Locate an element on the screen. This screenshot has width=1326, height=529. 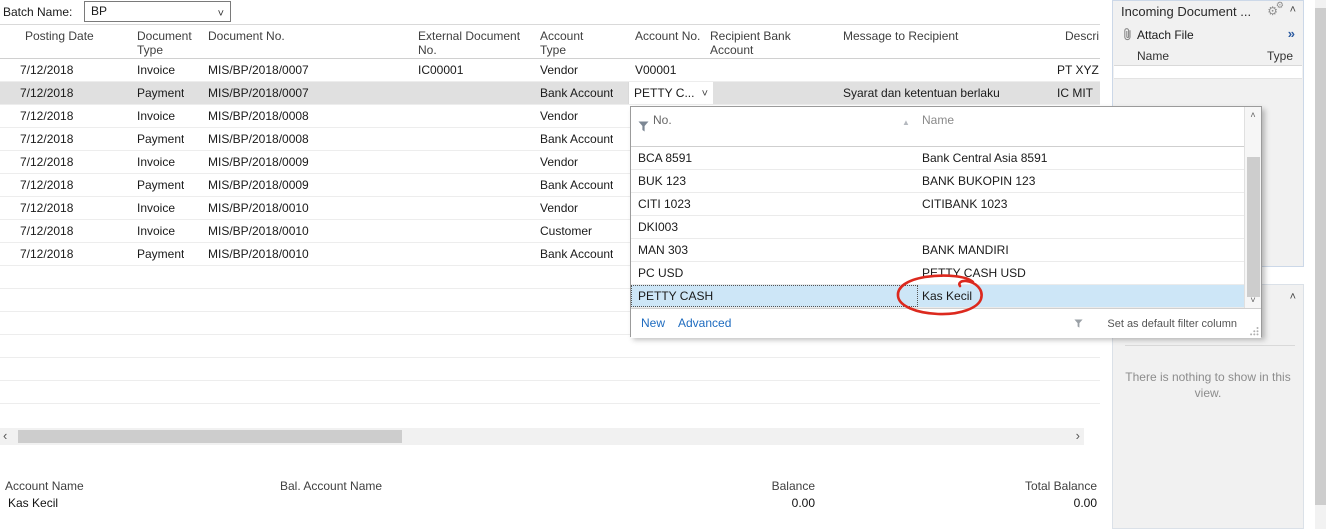
dropdown-item-no: PETTY CASH is located at coordinates (675, 296).